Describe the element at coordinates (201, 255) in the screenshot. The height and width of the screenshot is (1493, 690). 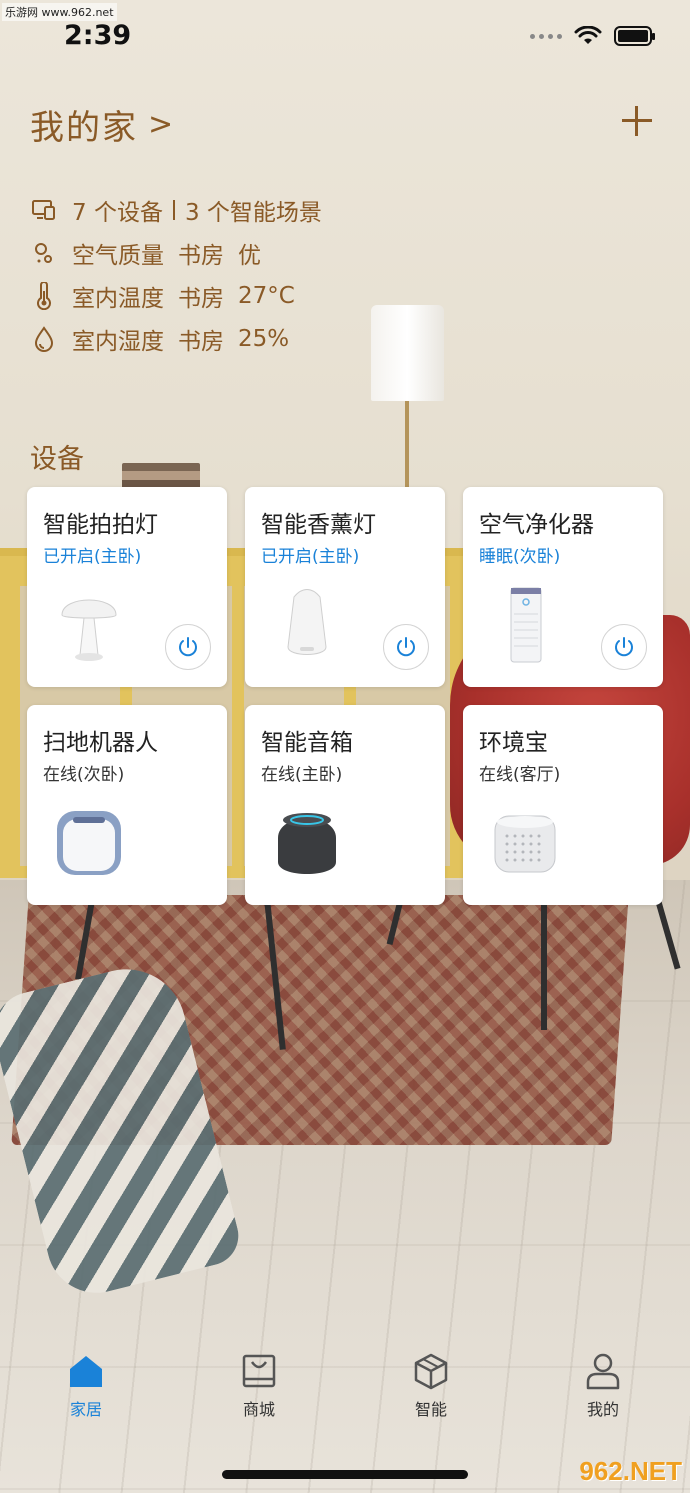
I see `air-quality-room: 书房` at that location.